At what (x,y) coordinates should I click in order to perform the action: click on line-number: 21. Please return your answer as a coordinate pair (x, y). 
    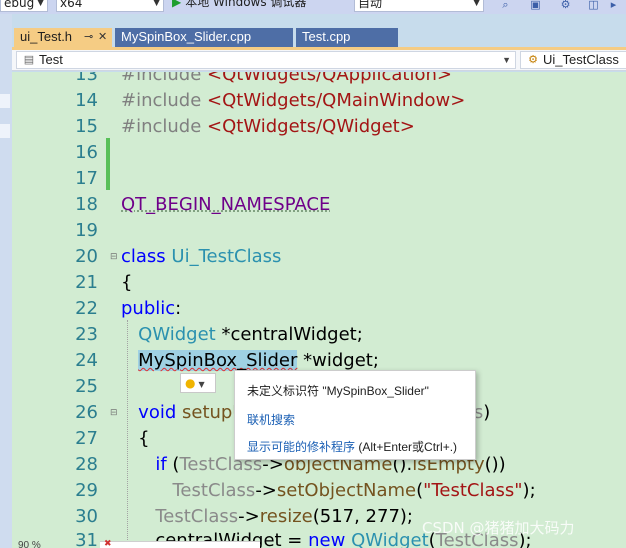
    Looking at the image, I should click on (86, 282).